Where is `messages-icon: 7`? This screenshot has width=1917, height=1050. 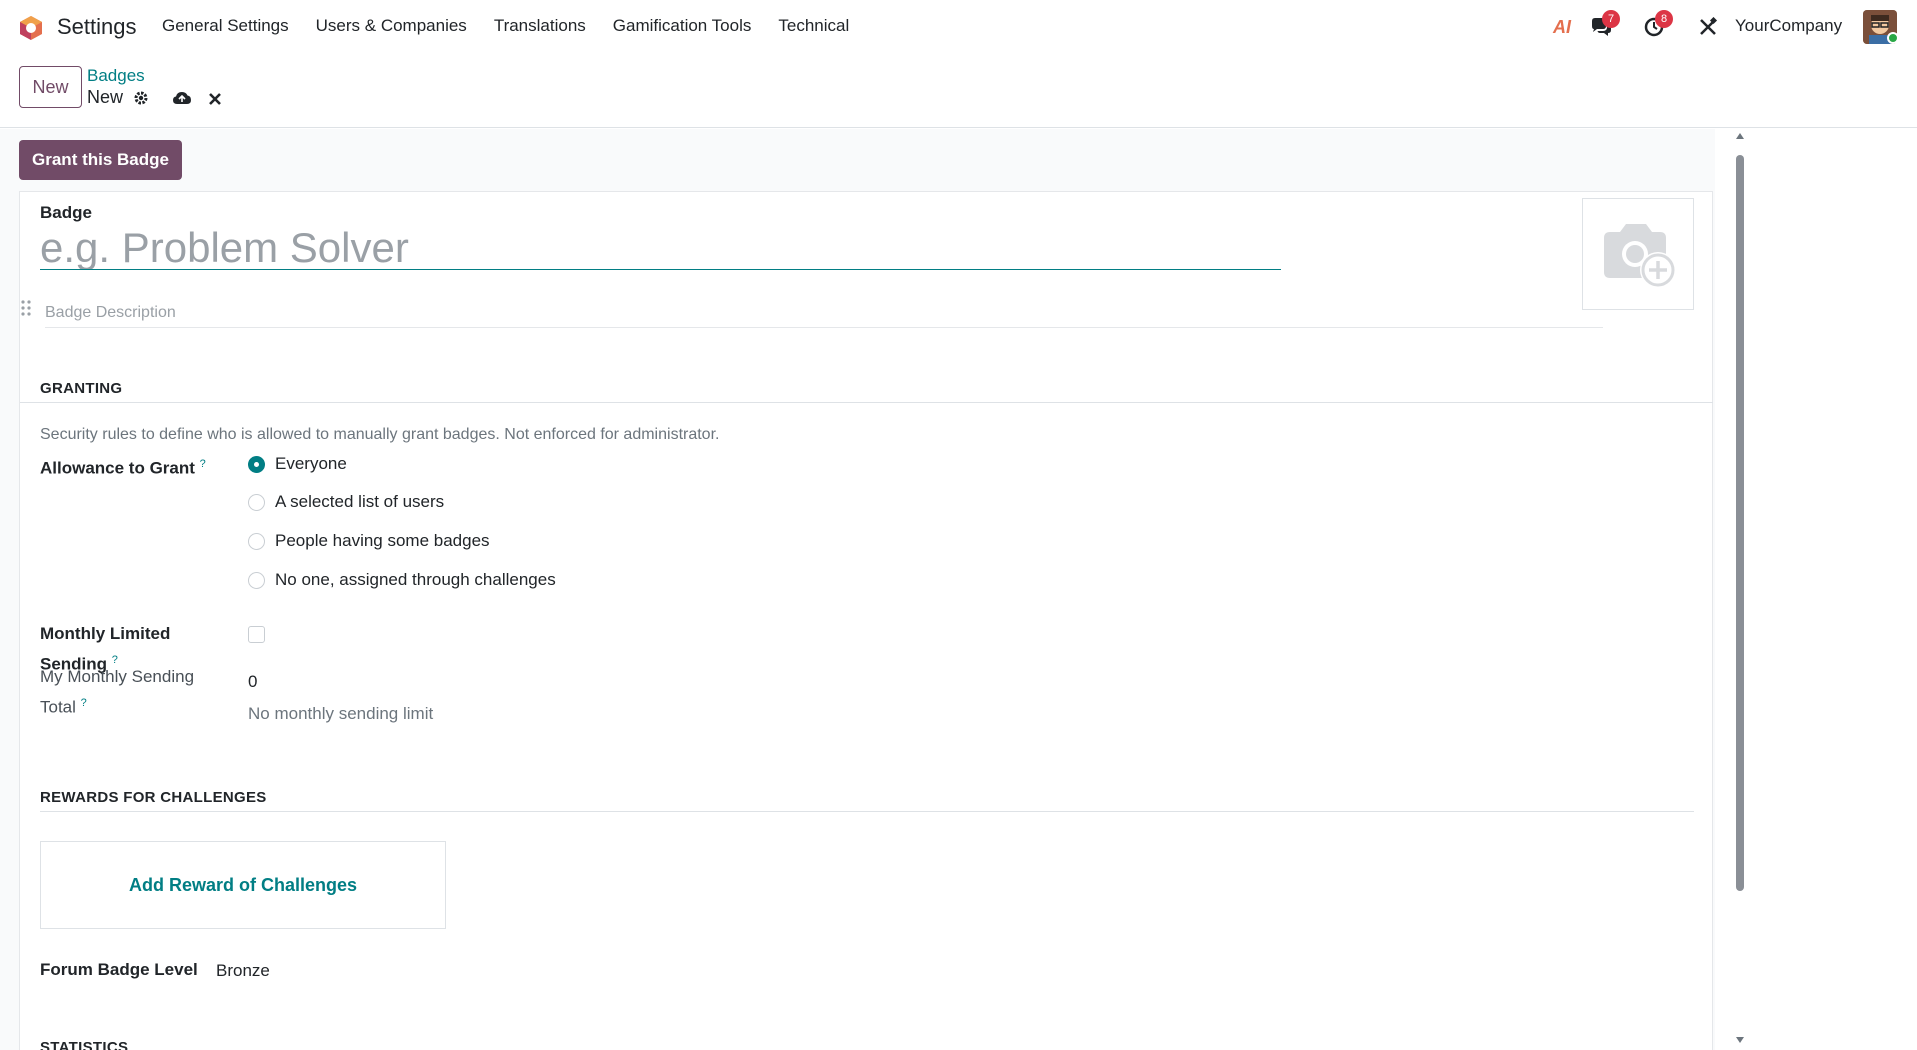
messages-icon: 7 is located at coordinates (1604, 25).